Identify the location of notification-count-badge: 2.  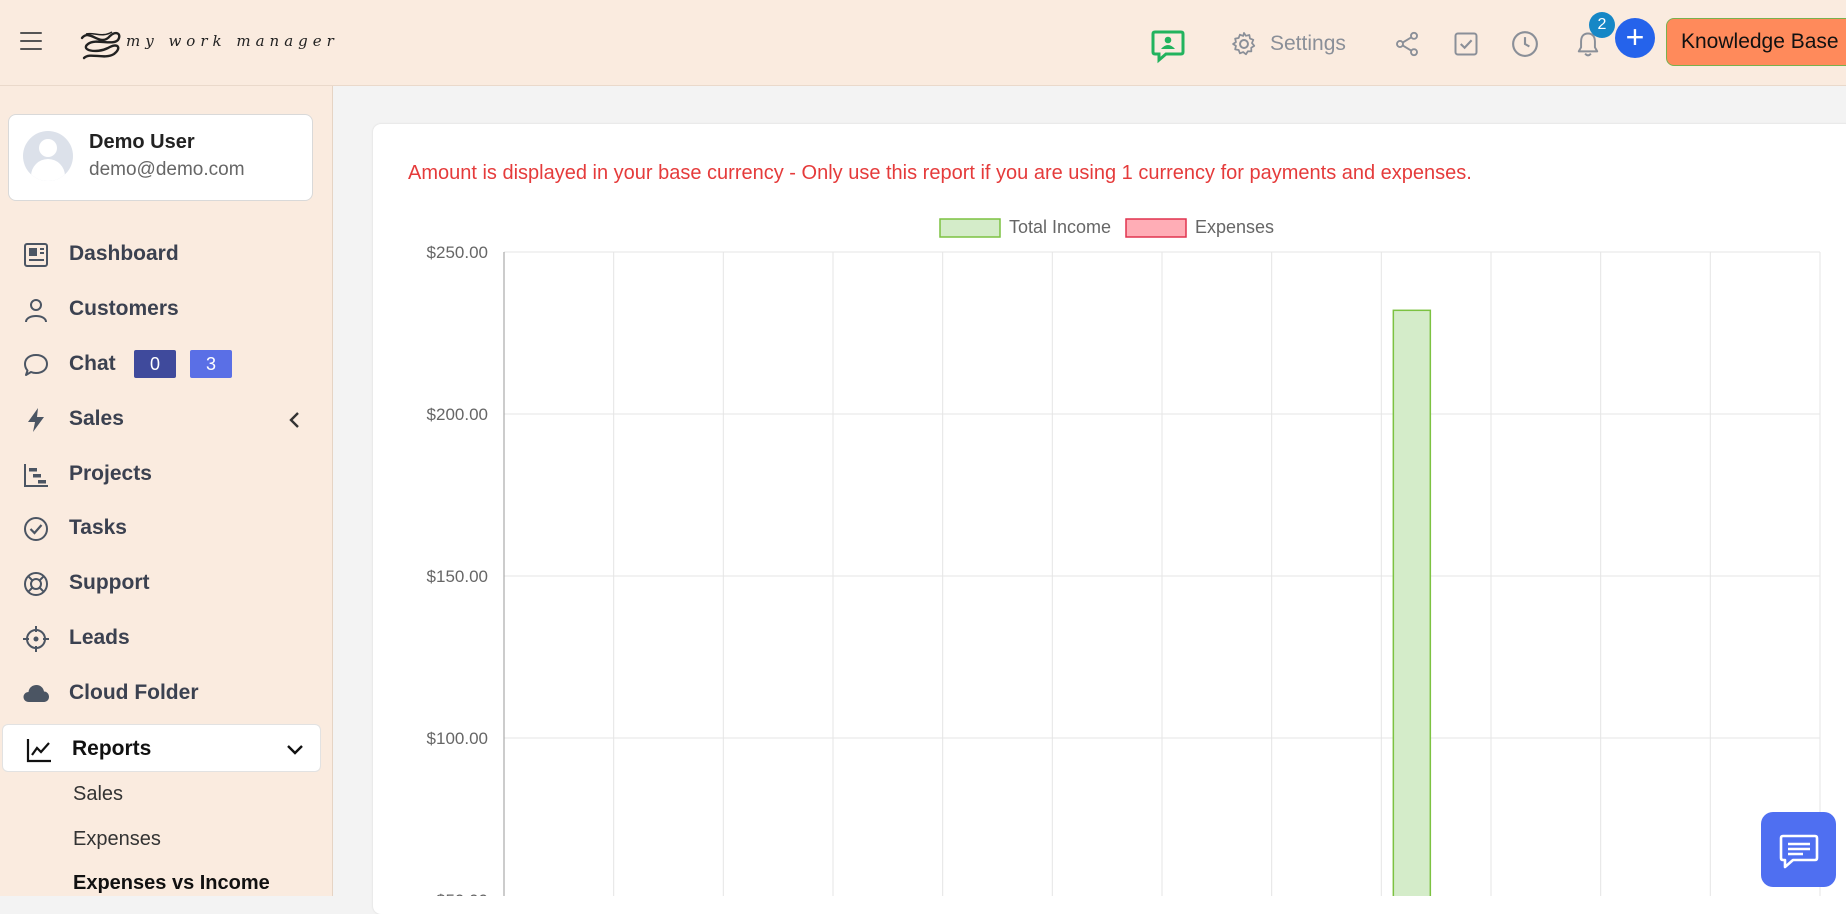
(1602, 25).